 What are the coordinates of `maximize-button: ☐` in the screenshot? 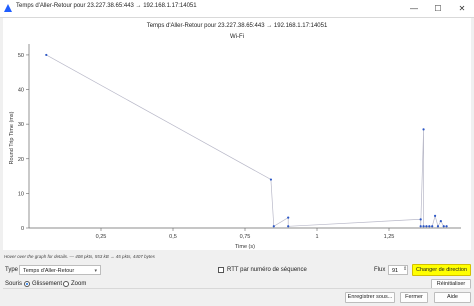 It's located at (438, 8).